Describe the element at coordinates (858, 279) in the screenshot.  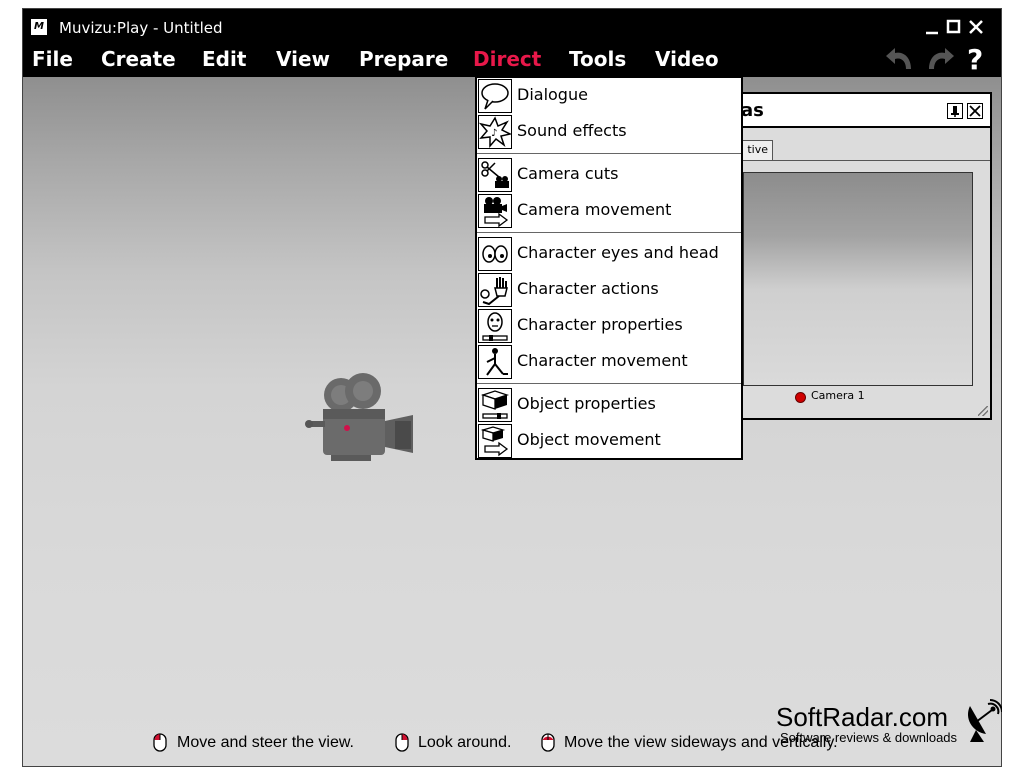
I see `camera-preview` at that location.